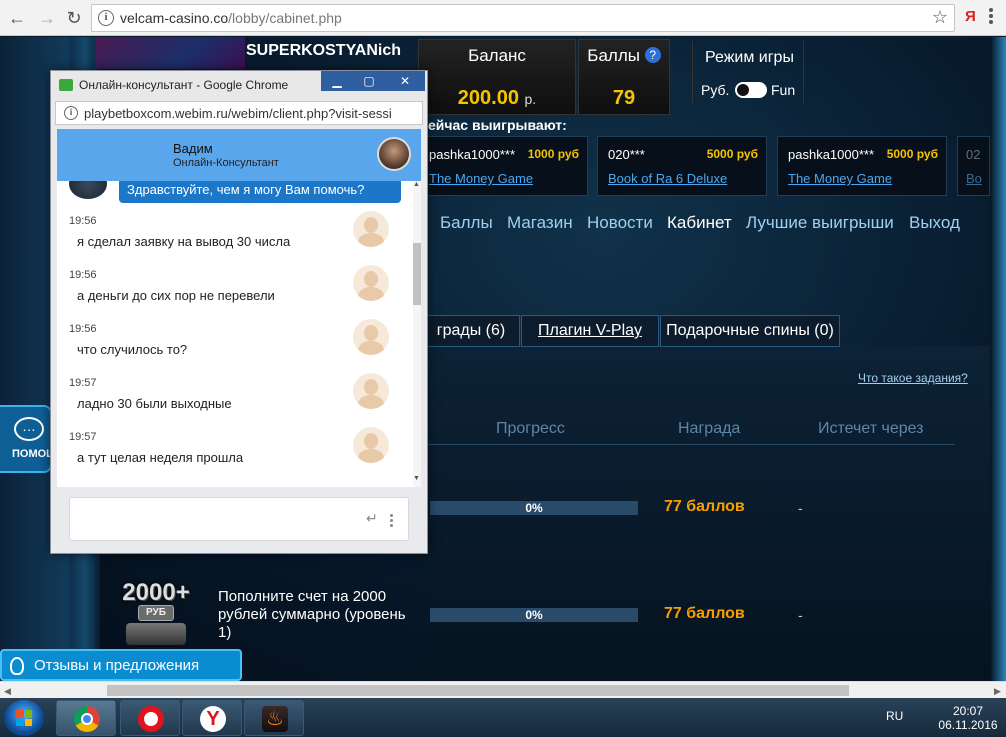 This screenshot has width=1006, height=737. What do you see at coordinates (991, 17) in the screenshot?
I see `browser-menu-icon` at bounding box center [991, 17].